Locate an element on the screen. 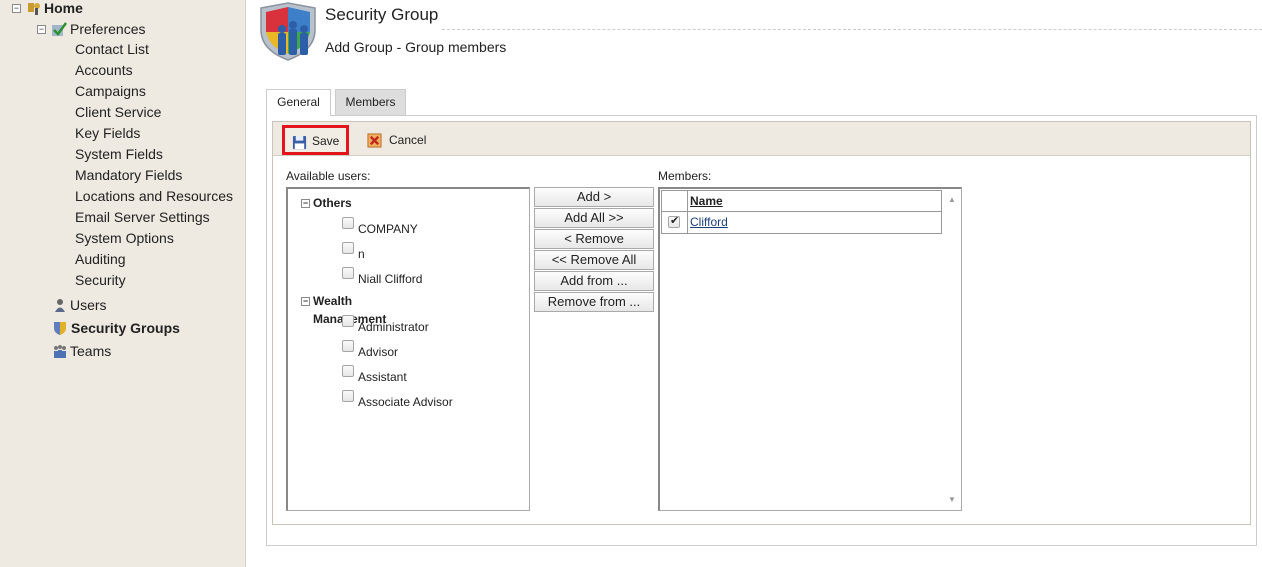 This screenshot has width=1262, height=567. sidebar-item-security: Security is located at coordinates (100, 280).